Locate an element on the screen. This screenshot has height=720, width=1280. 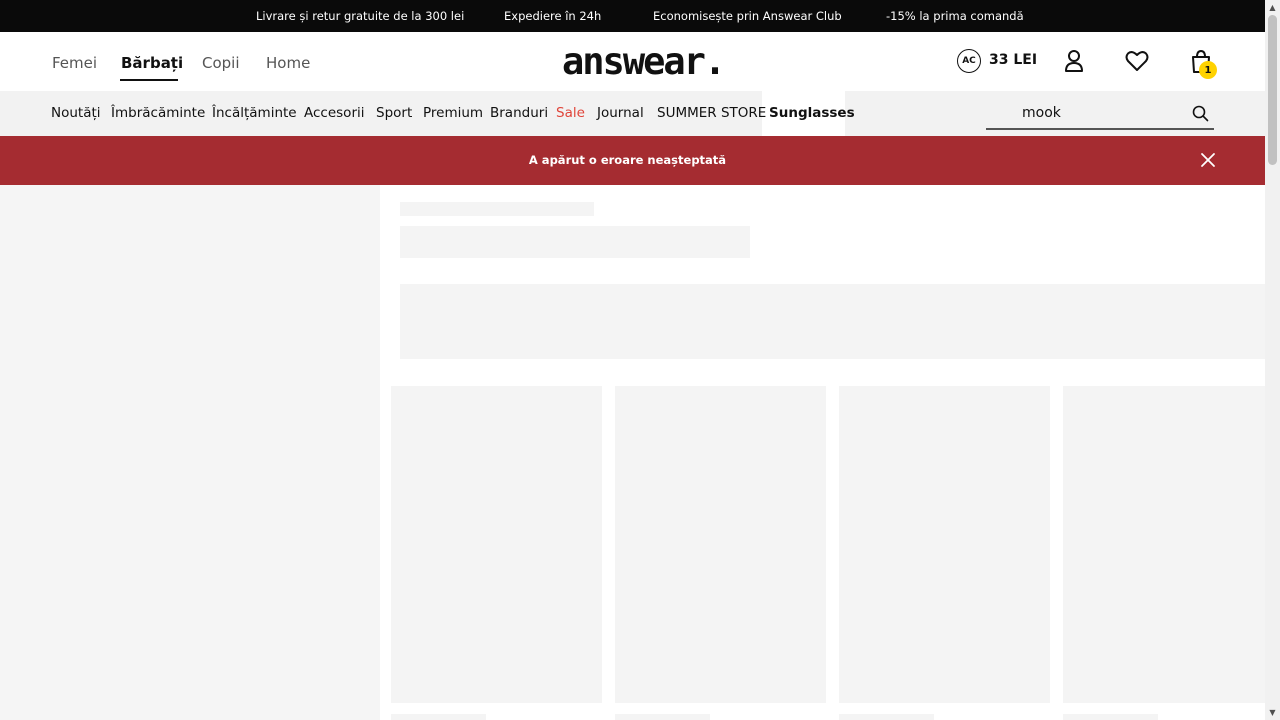
scrollbar-thumb is located at coordinates (1272, 90).